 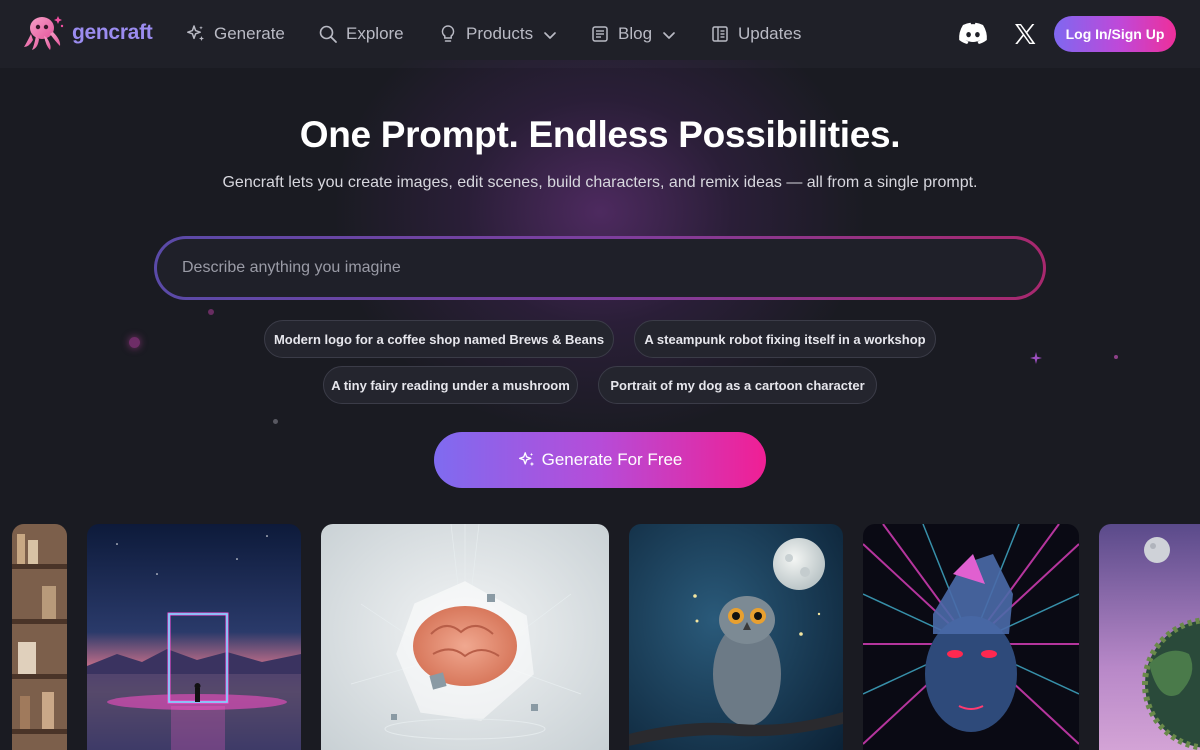 I want to click on cyberpunk-face-image, so click(x=971, y=637).